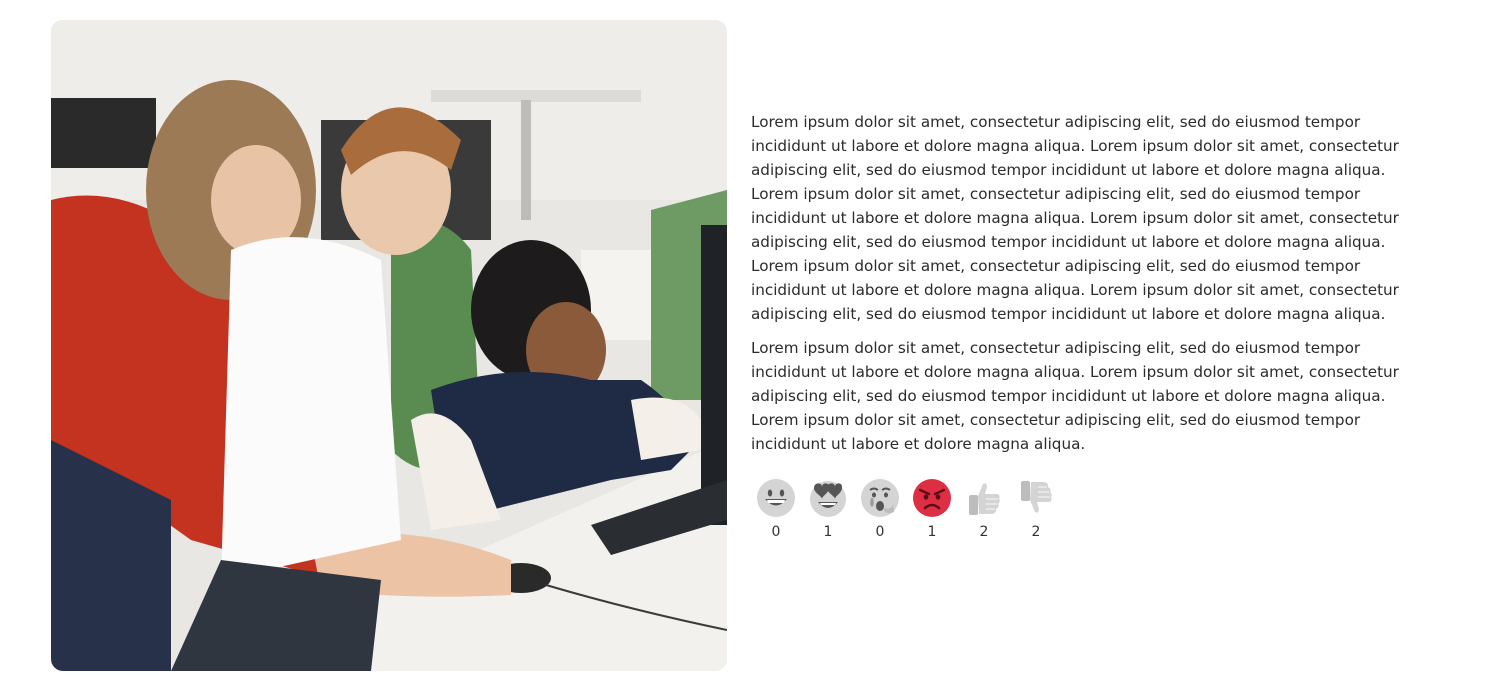 Image resolution: width=1486 pixels, height=693 pixels. What do you see at coordinates (828, 499) in the screenshot?
I see `heart-eyes-face-icon` at bounding box center [828, 499].